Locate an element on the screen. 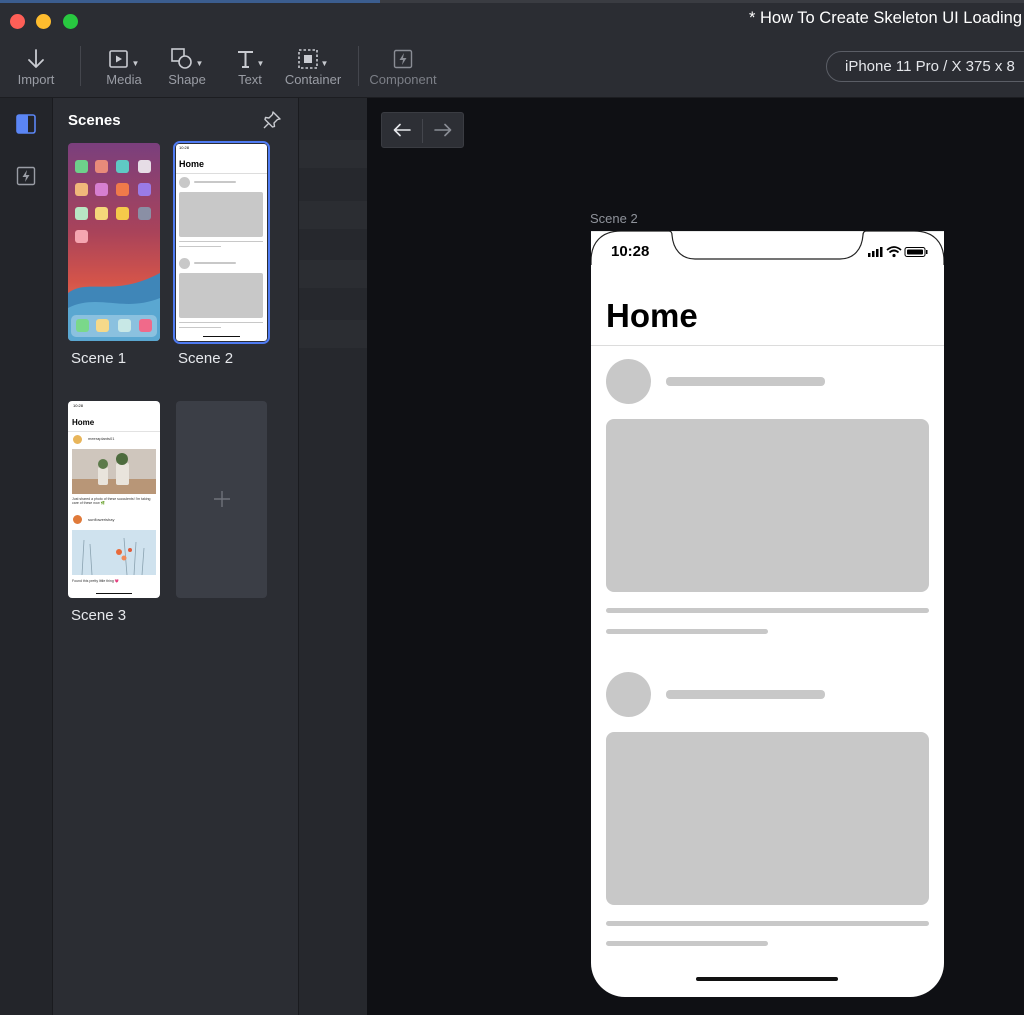 This screenshot has width=1024, height=1015. media-label: Media is located at coordinates (124, 79).